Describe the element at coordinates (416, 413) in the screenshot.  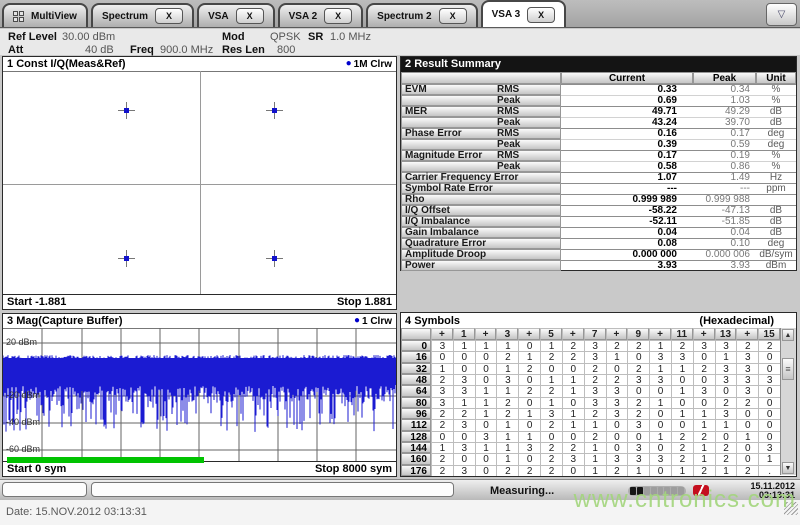
I see `symbols-row-address: 96` at that location.